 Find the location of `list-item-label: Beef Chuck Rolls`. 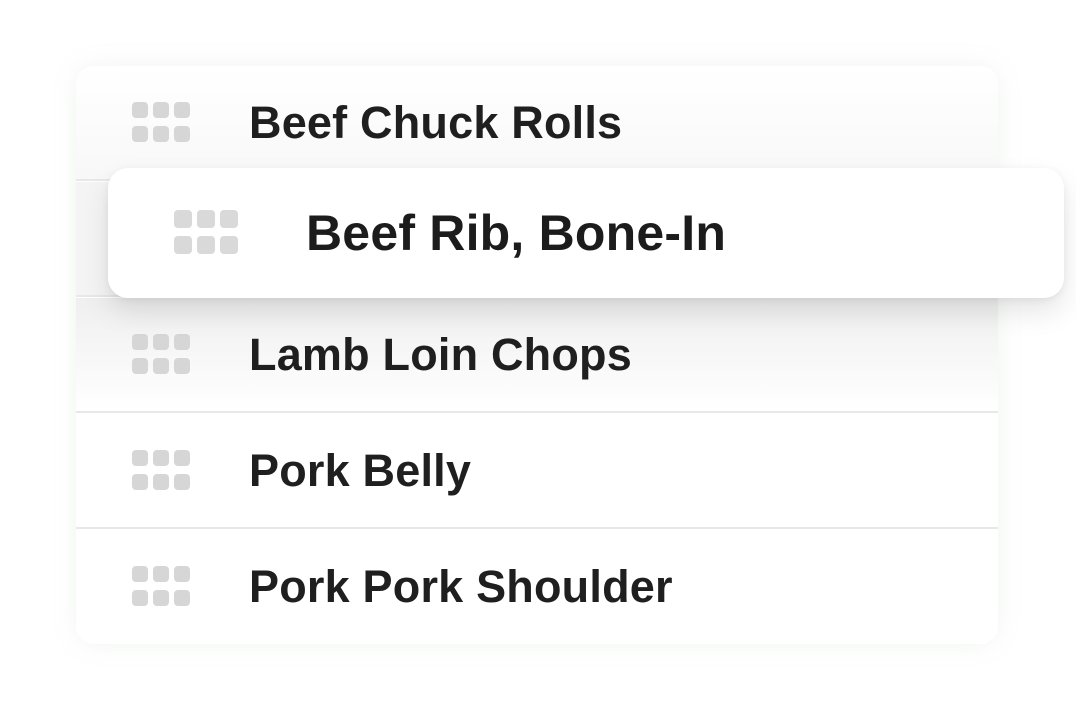

list-item-label: Beef Chuck Rolls is located at coordinates (436, 122).